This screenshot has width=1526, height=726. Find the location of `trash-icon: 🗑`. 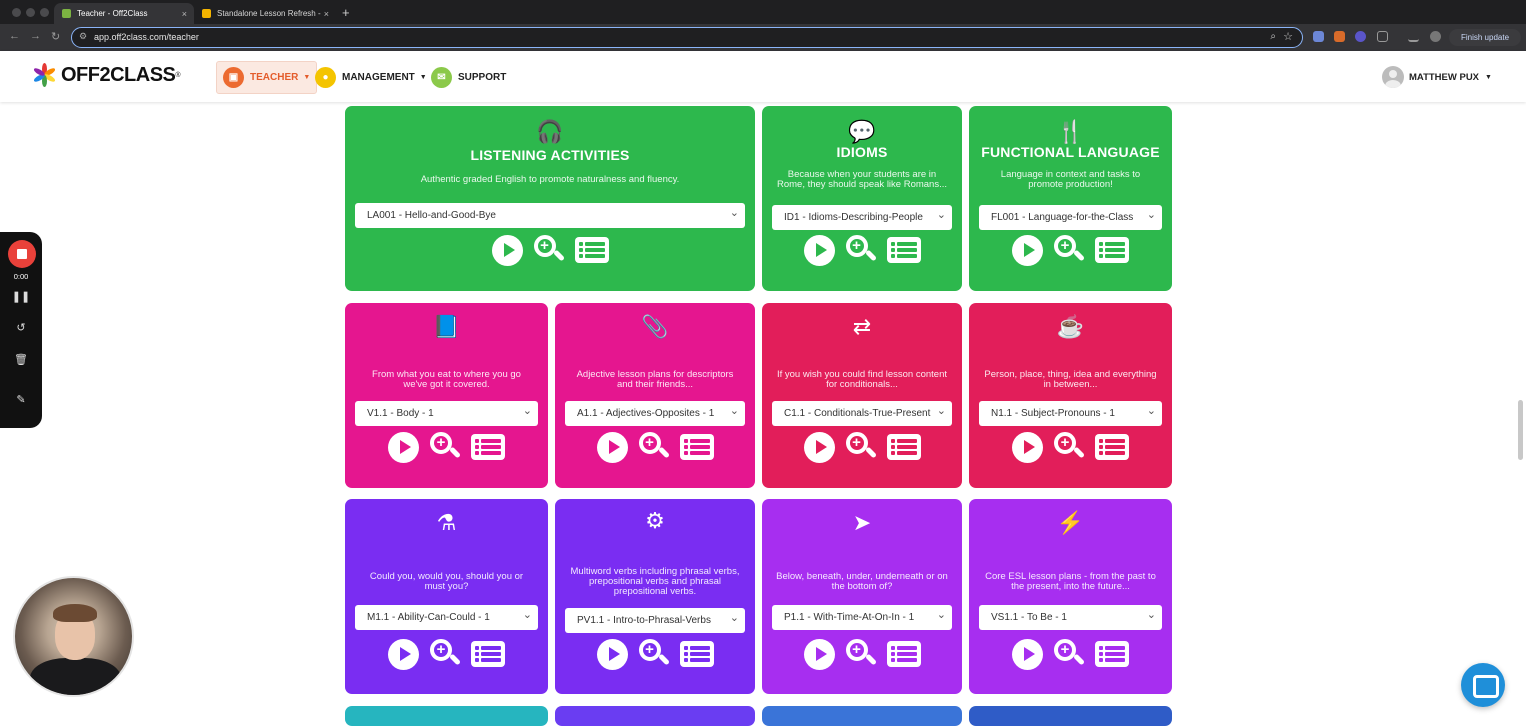

trash-icon: 🗑 is located at coordinates (21, 359).